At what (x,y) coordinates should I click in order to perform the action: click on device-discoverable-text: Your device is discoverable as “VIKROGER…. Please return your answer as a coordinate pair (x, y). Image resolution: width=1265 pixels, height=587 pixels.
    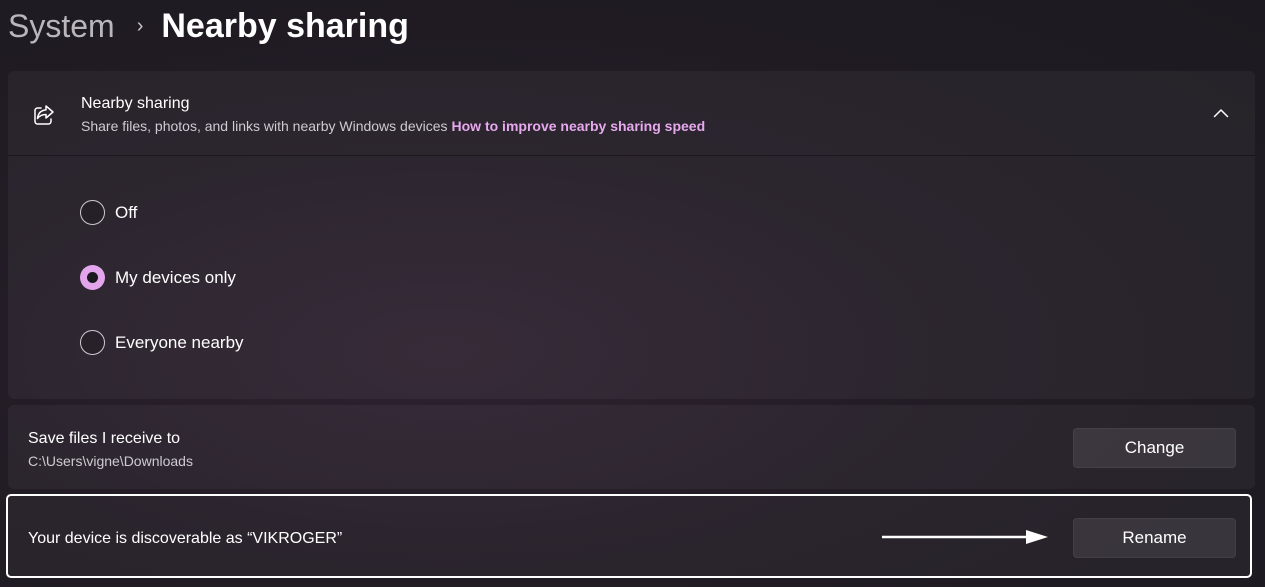
    Looking at the image, I should click on (185, 538).